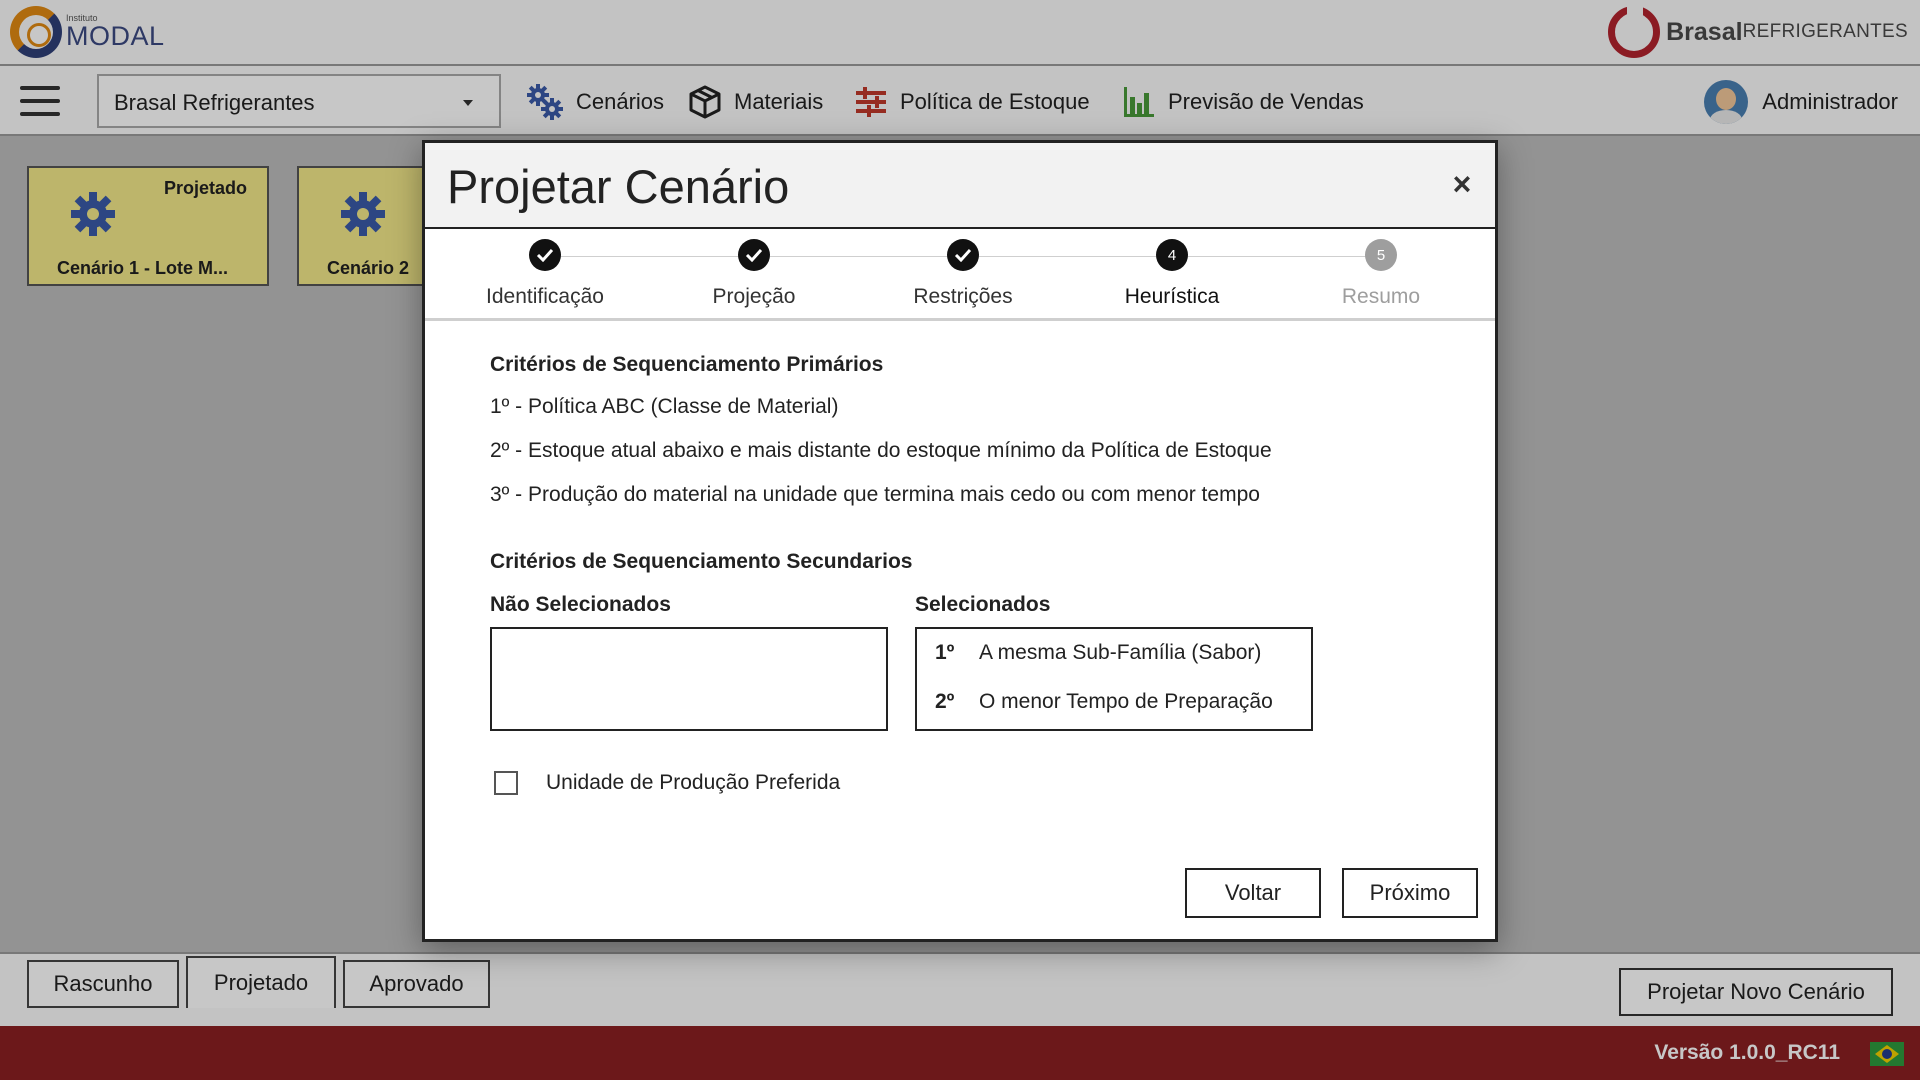 The image size is (1920, 1080). Describe the element at coordinates (701, 561) in the screenshot. I see `secondary-criteria-title: Critérios de Sequenciamento Secundarios` at that location.